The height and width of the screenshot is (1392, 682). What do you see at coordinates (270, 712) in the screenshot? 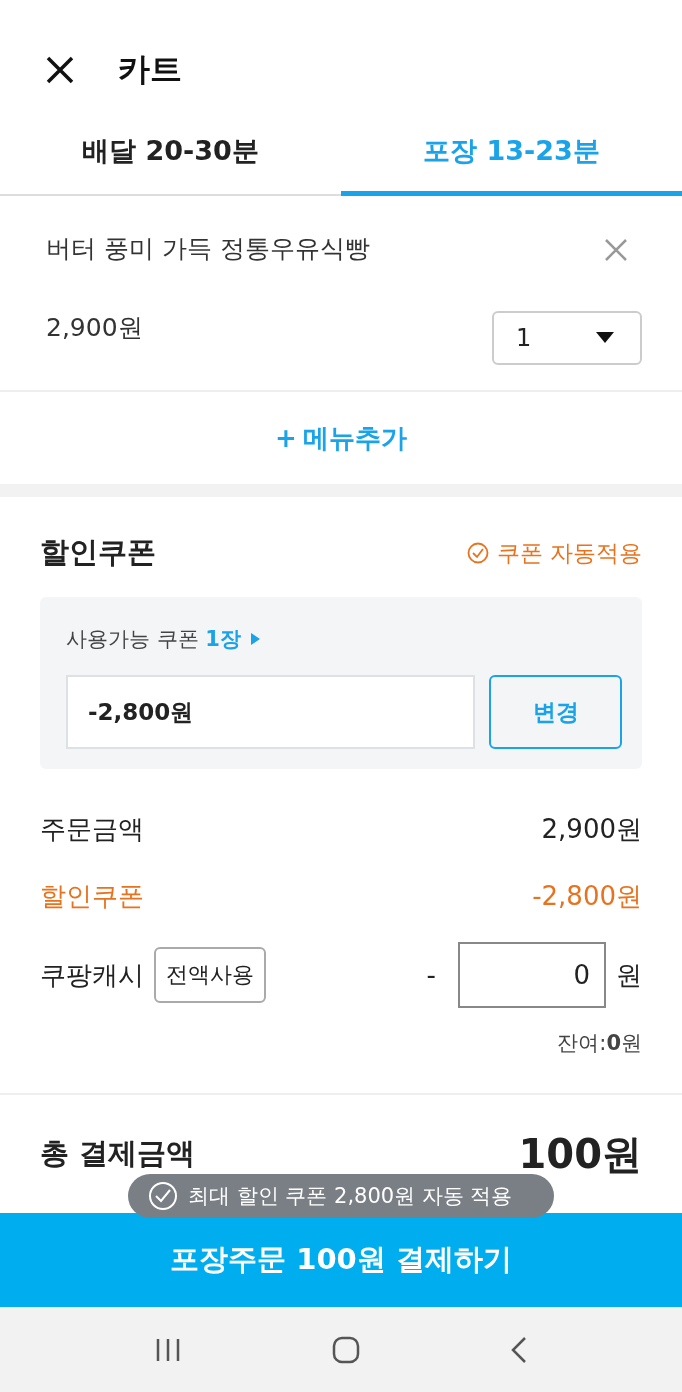
I see `coupon-field: -2,800원` at bounding box center [270, 712].